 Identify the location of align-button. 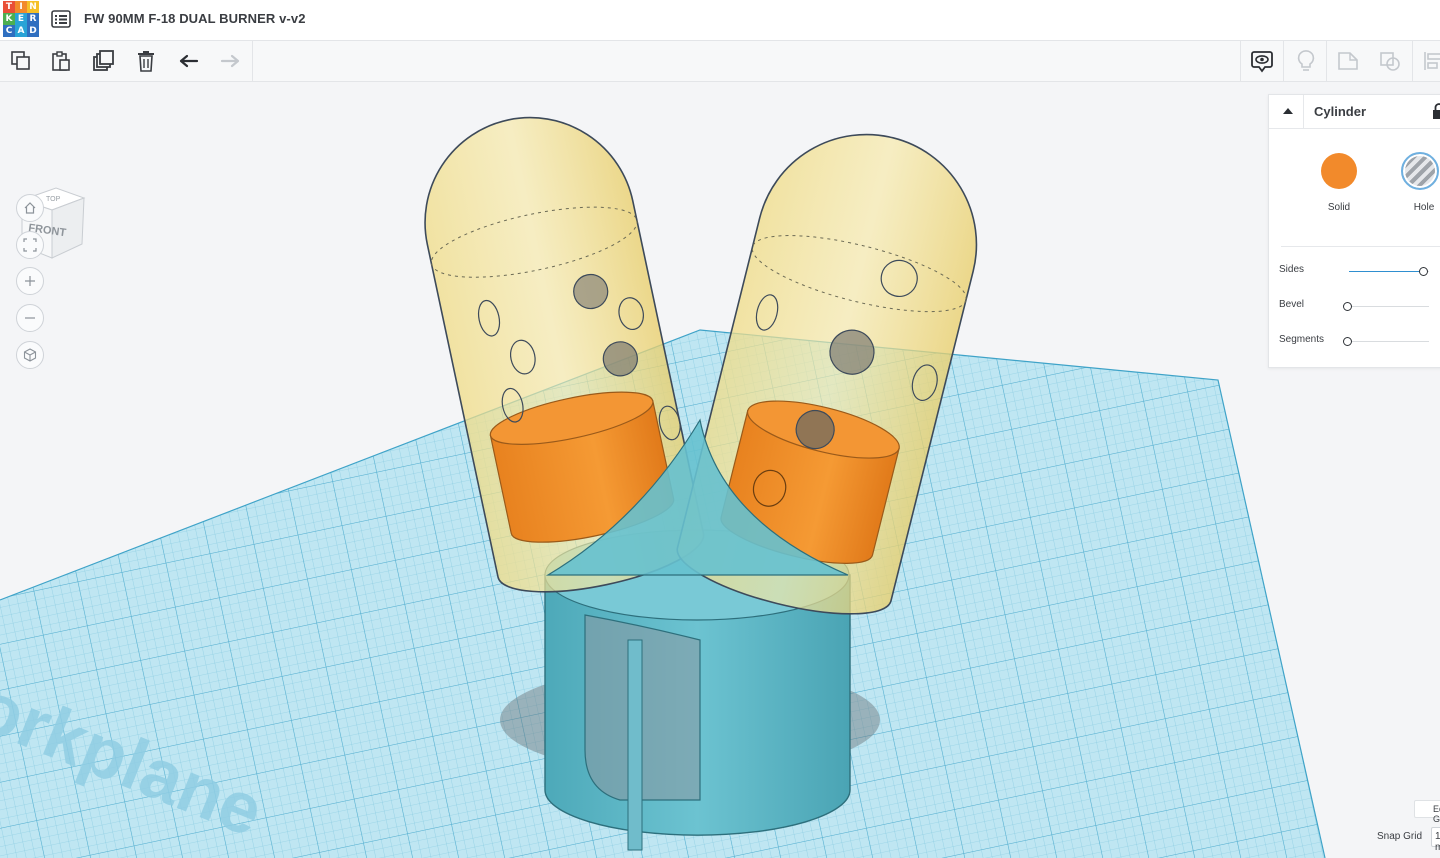
(1429, 61).